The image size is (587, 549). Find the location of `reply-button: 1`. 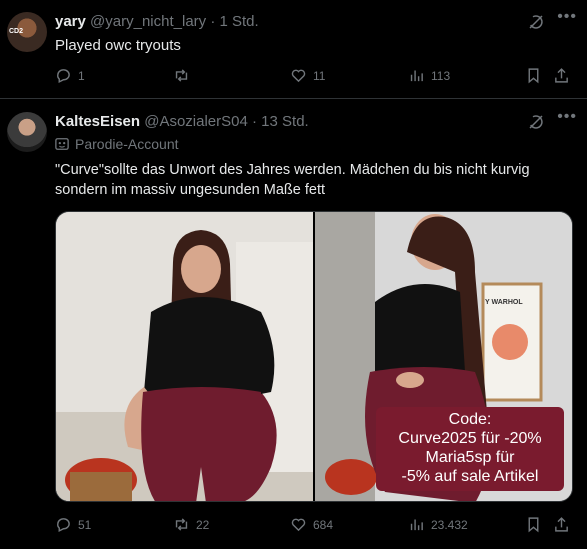

reply-button: 1 is located at coordinates (70, 75).